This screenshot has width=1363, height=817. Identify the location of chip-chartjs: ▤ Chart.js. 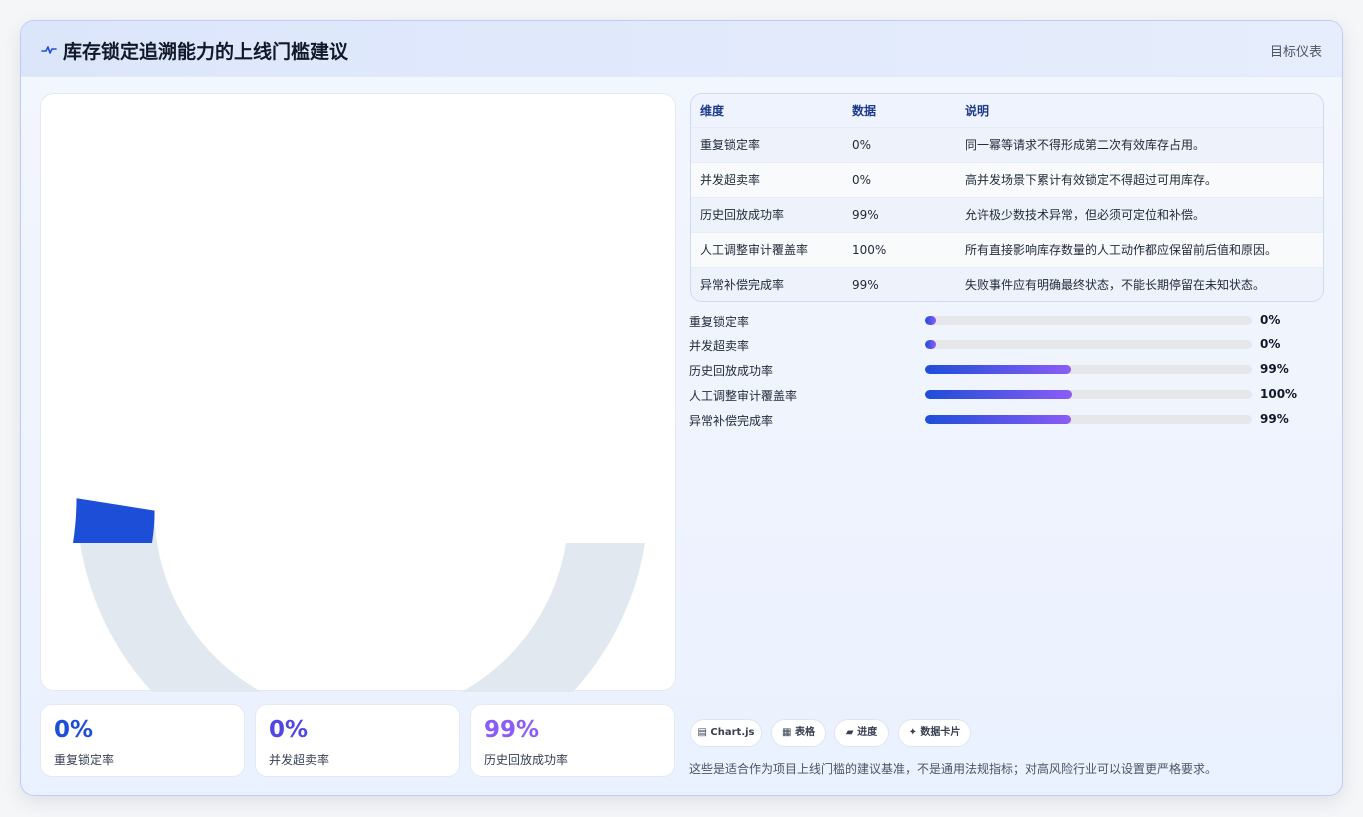
(726, 733).